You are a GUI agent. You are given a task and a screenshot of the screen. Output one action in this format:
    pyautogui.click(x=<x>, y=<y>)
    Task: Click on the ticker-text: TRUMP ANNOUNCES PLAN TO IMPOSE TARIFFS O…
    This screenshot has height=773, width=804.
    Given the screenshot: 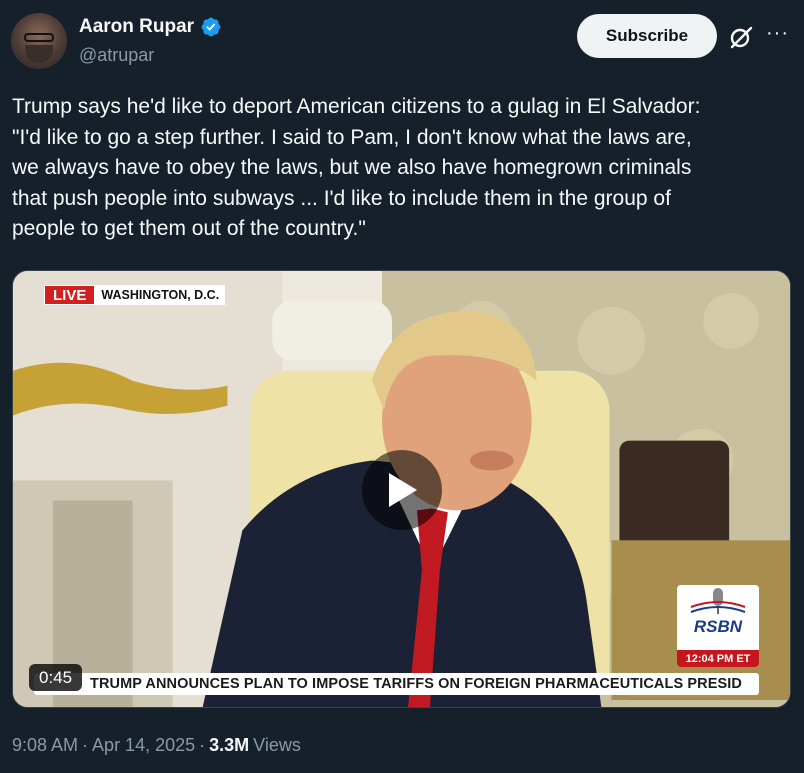 What is the action you would take?
    pyautogui.click(x=416, y=684)
    